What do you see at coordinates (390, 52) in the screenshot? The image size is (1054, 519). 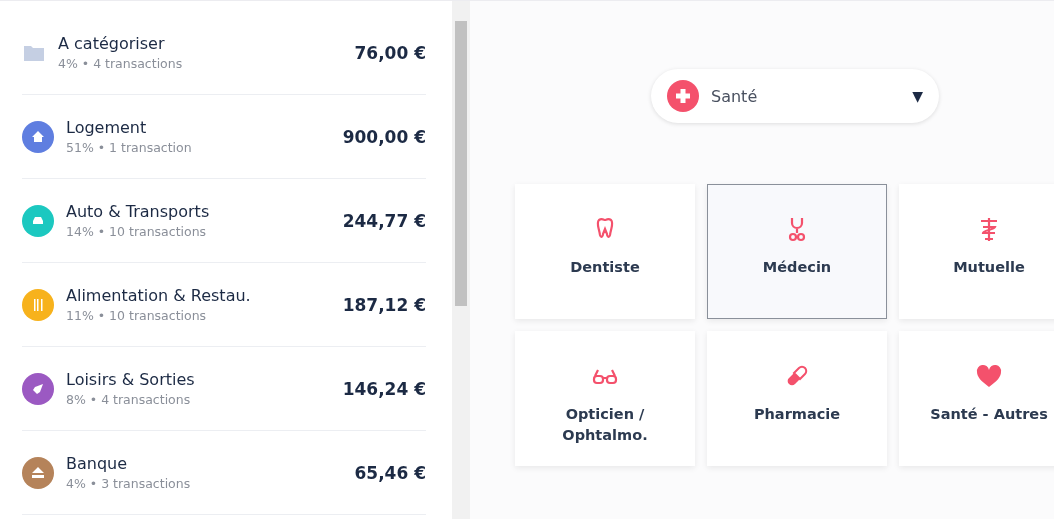 I see `category-amount: 76,00 €` at bounding box center [390, 52].